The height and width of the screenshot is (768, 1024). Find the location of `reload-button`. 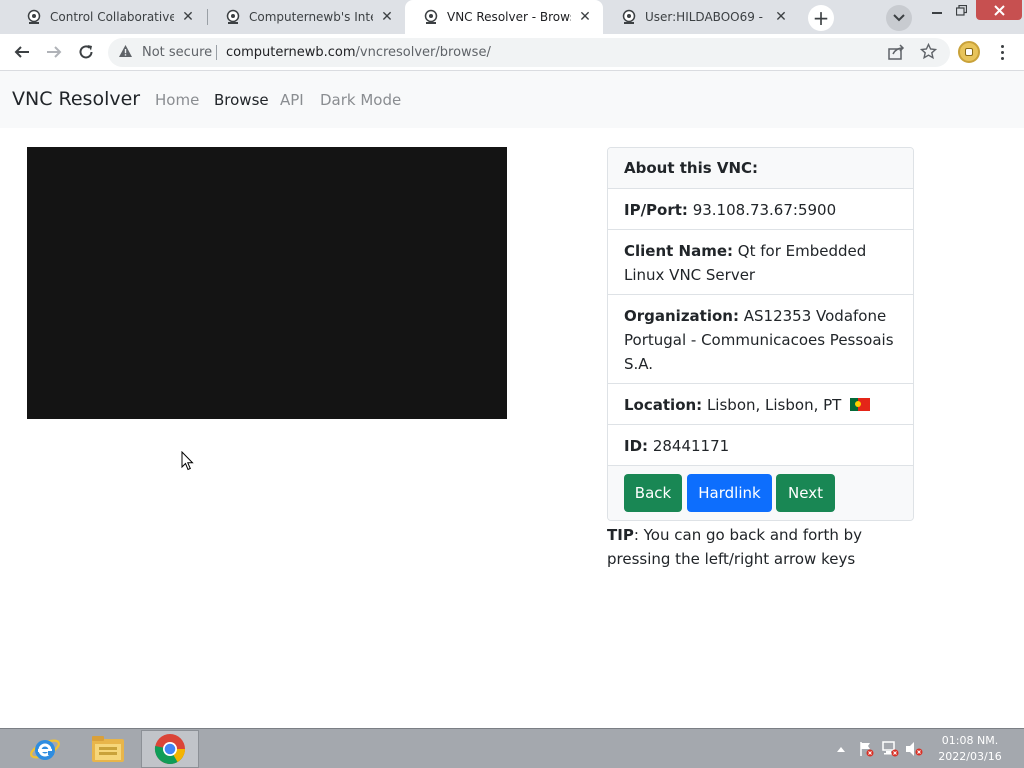

reload-button is located at coordinates (86, 52).